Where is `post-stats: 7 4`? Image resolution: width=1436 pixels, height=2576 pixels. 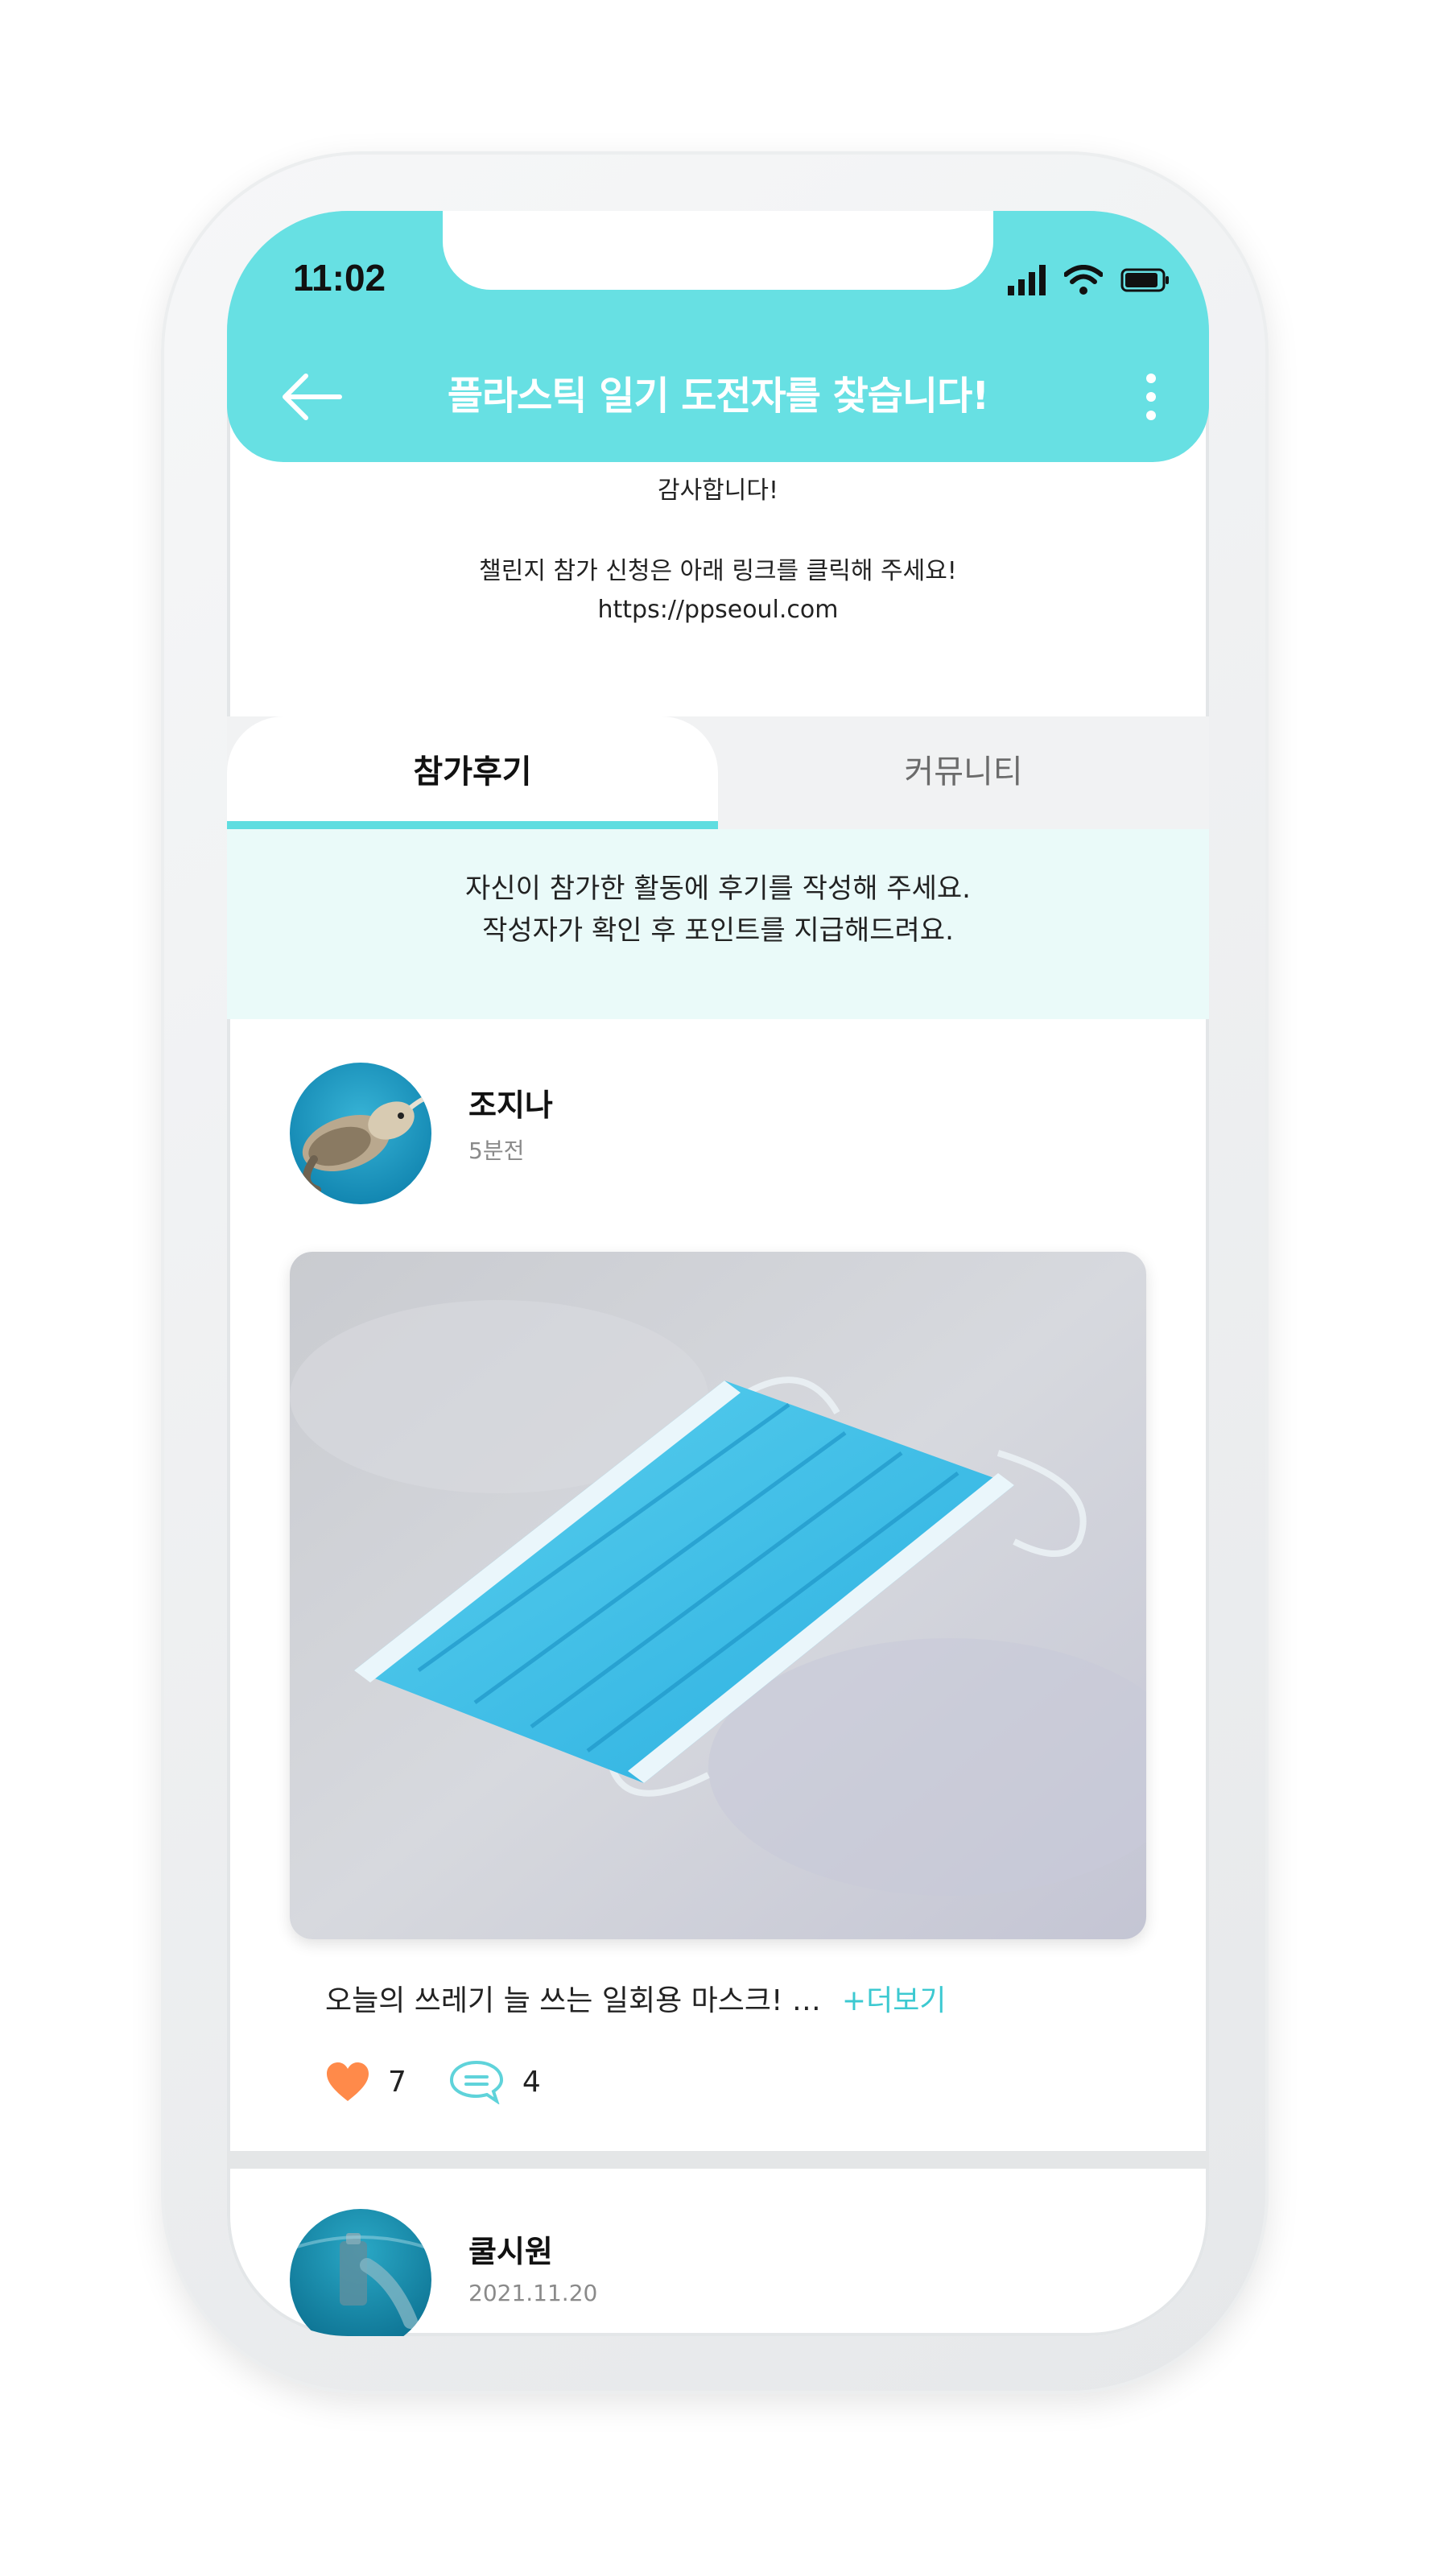 post-stats: 7 4 is located at coordinates (454, 2081).